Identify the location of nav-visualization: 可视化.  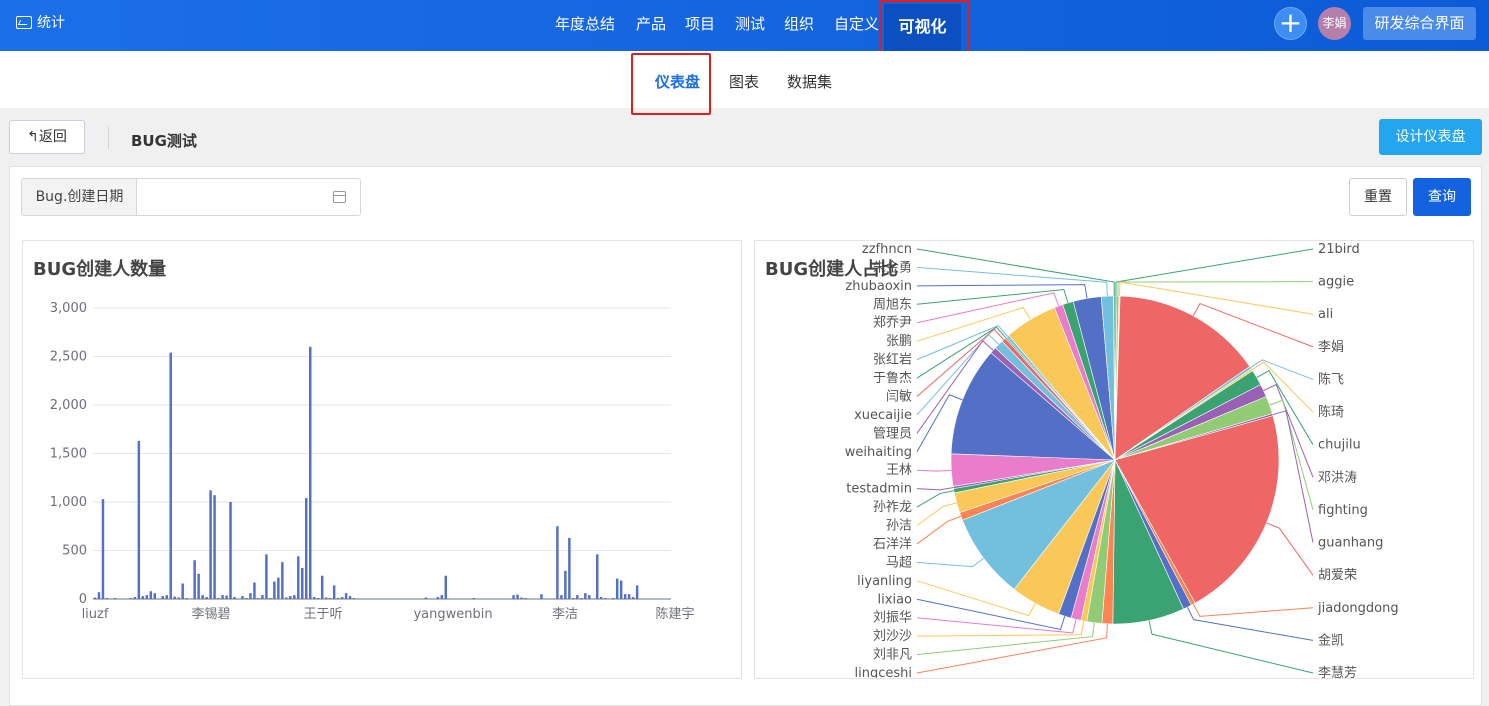
(922, 27).